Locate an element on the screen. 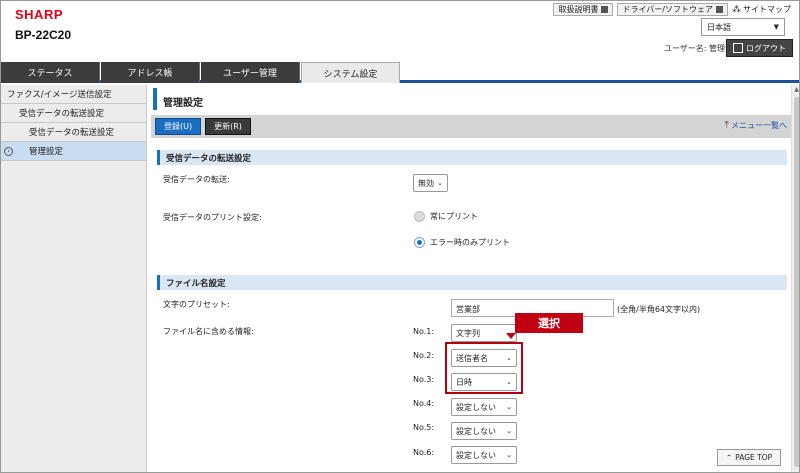  highlight-box is located at coordinates (484, 368).